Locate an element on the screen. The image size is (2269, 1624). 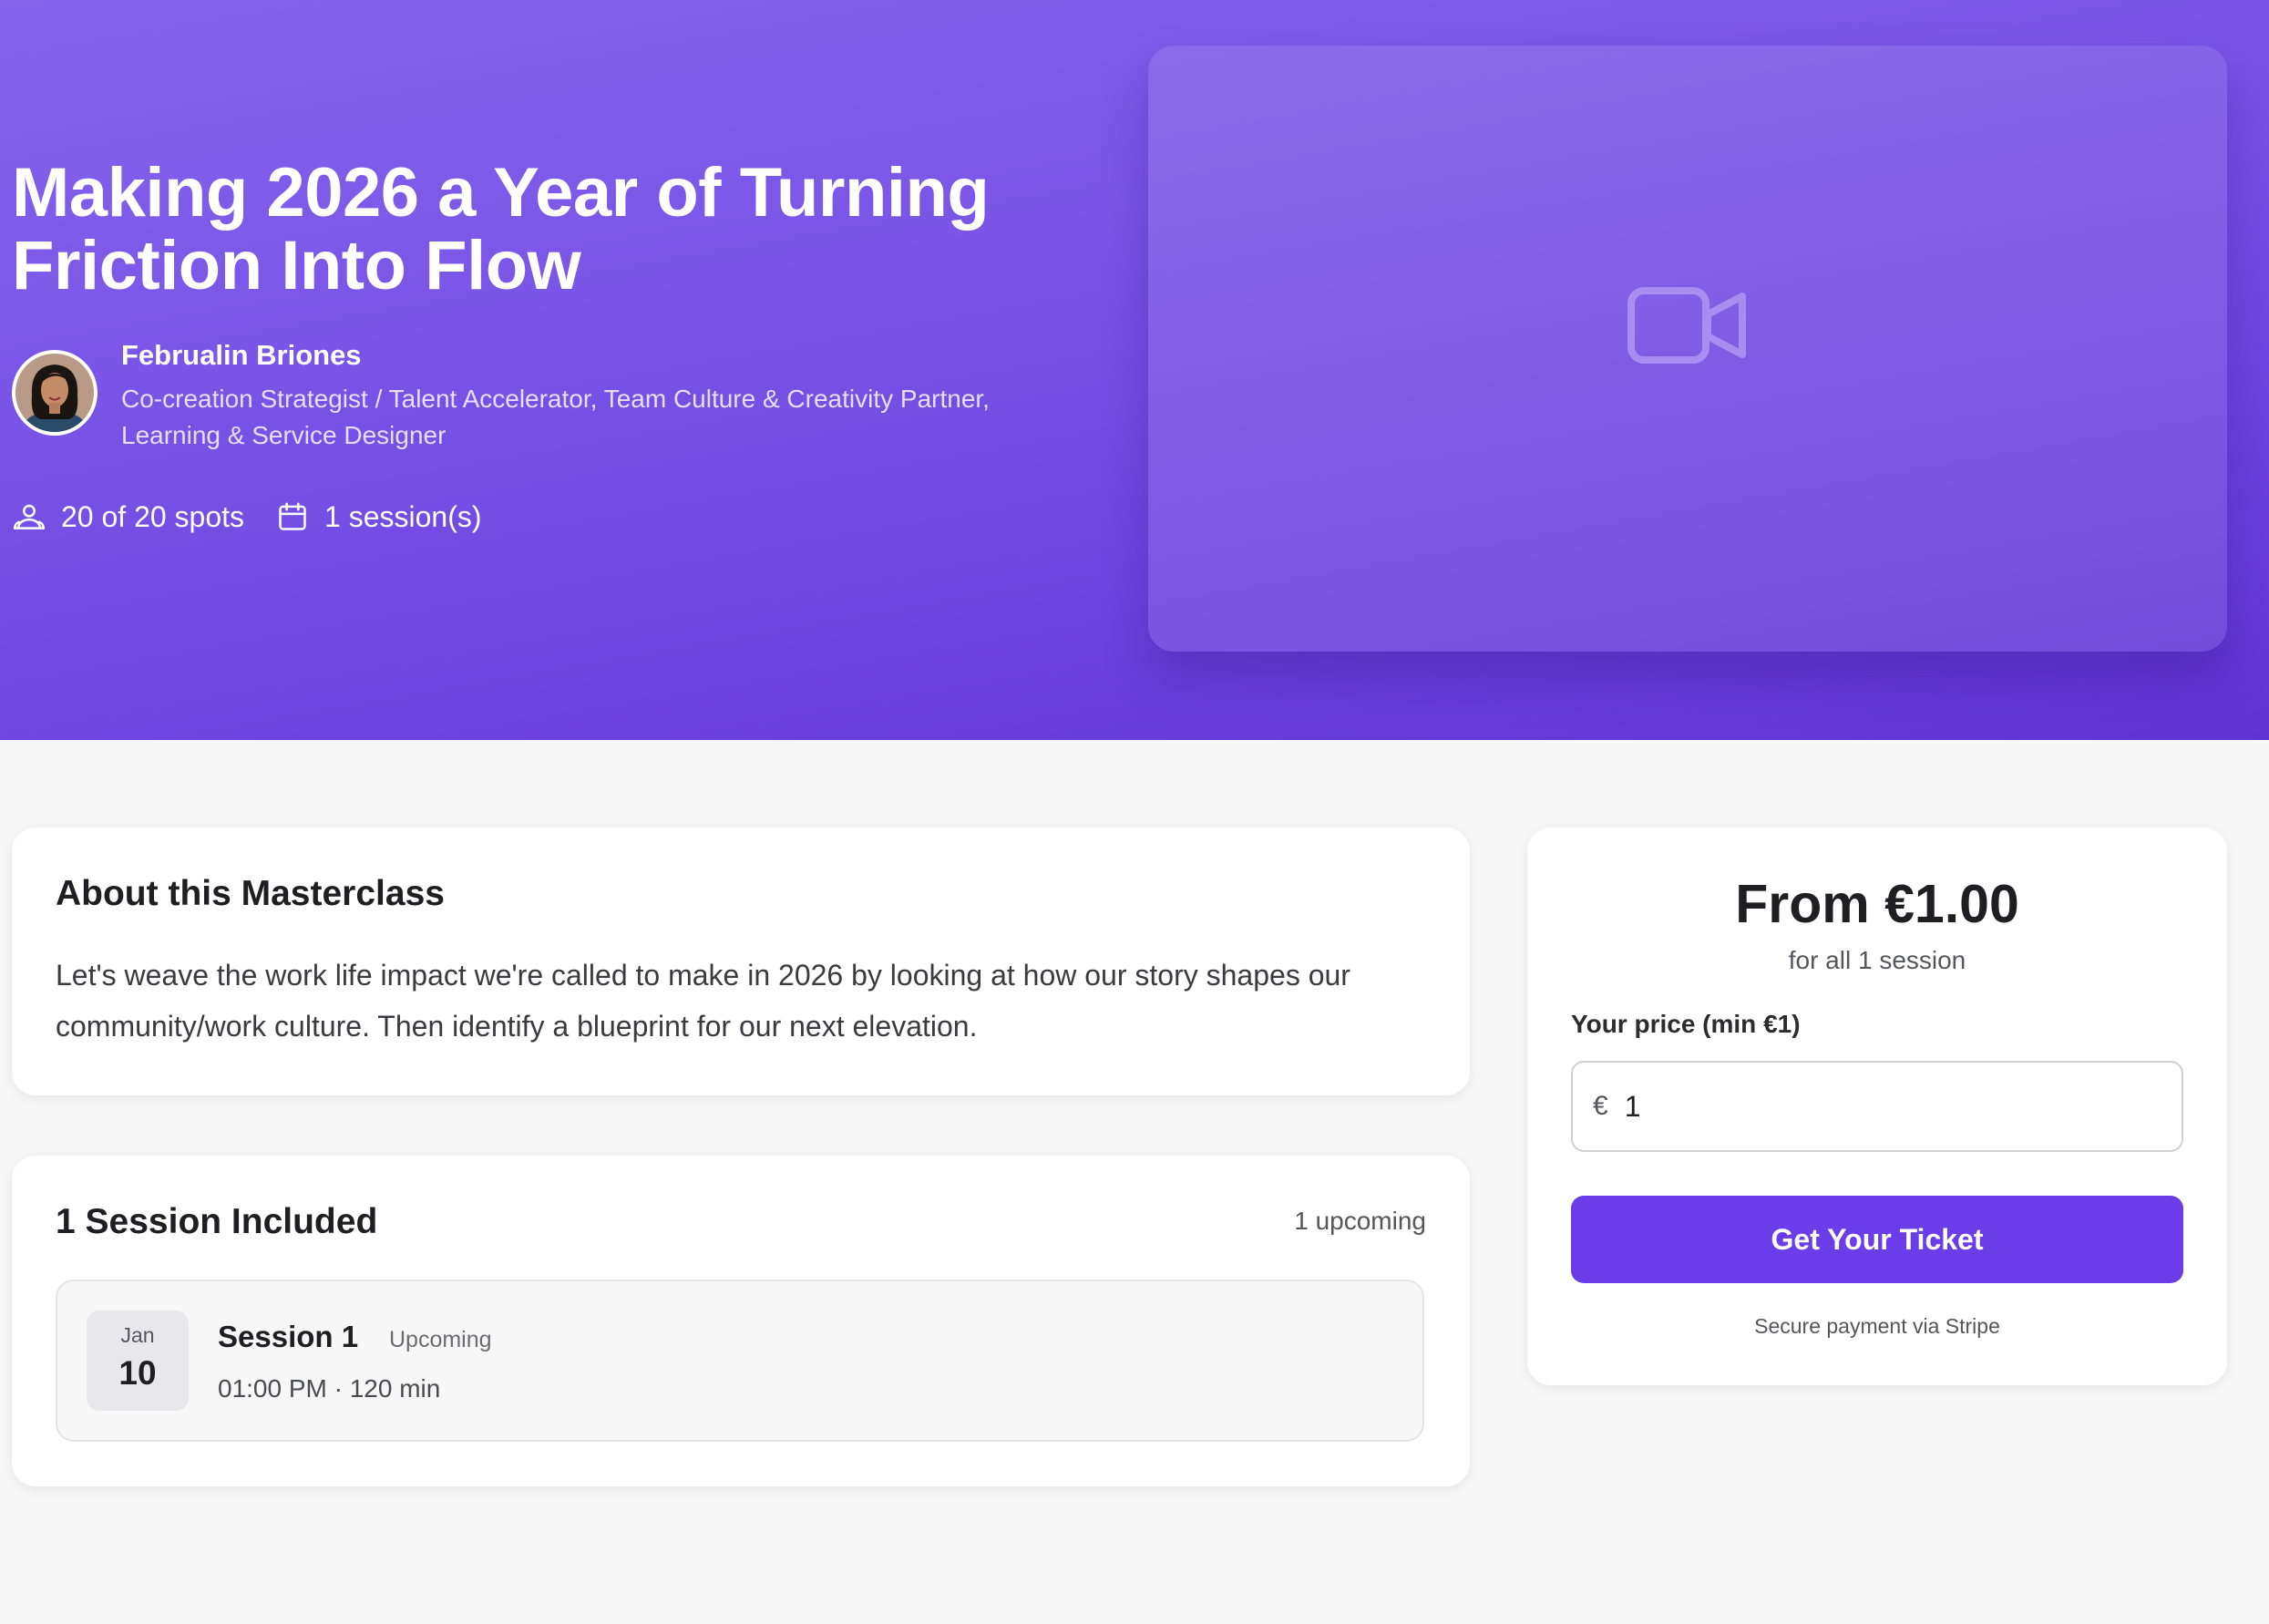
users-icon is located at coordinates (29, 516).